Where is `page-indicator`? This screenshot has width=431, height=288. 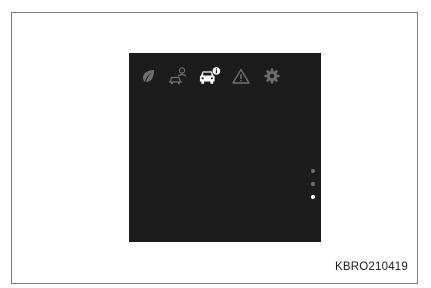 page-indicator is located at coordinates (313, 184).